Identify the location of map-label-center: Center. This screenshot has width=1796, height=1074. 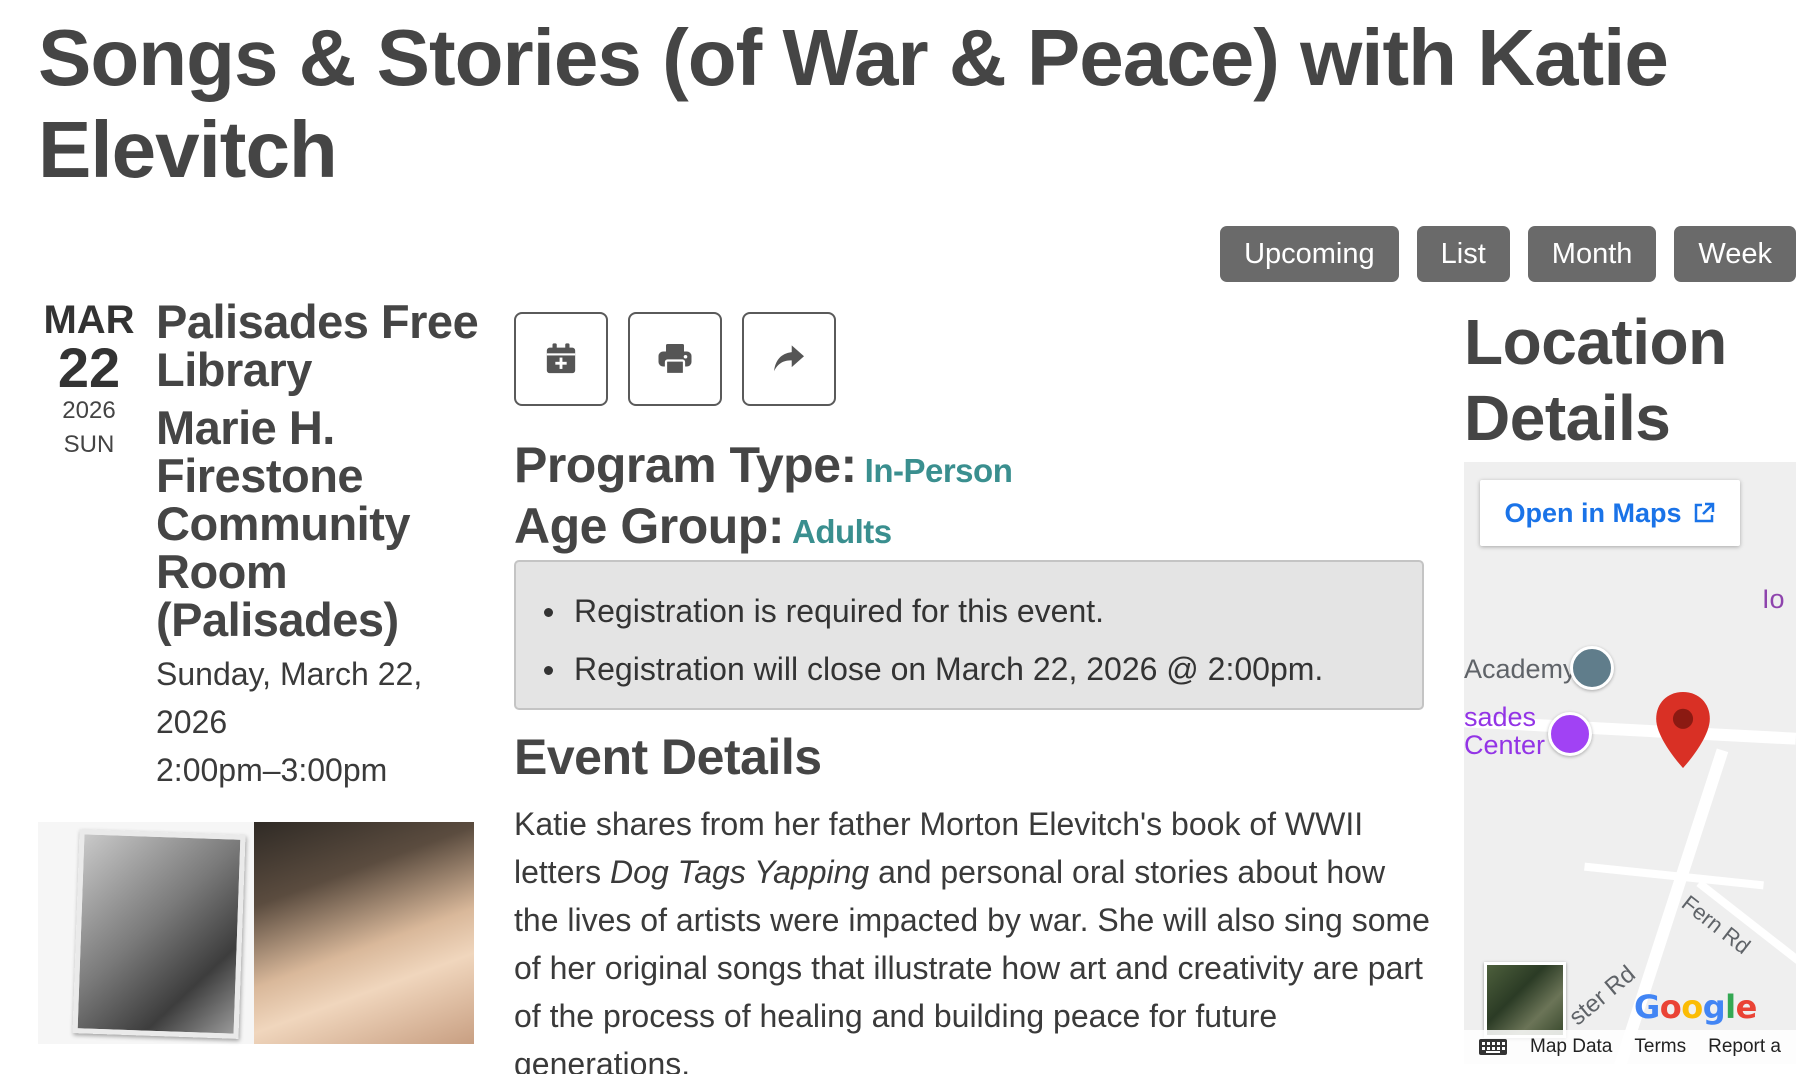
(1505, 745).